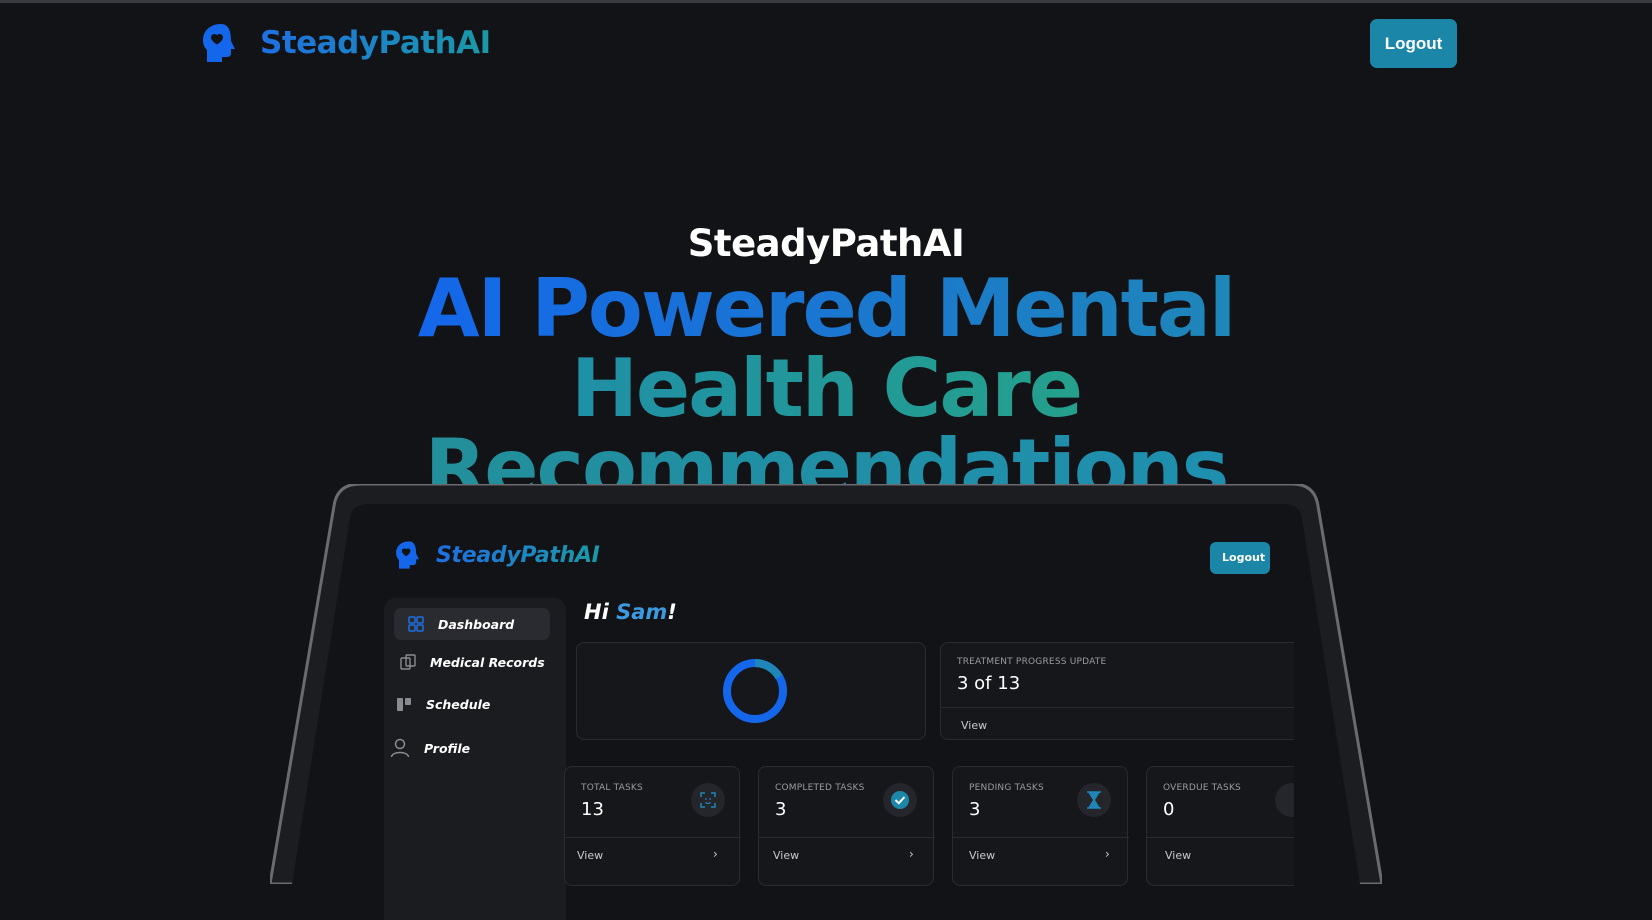  What do you see at coordinates (846, 826) in the screenshot?
I see `stat-card-completed-tasks: COMPLETED TASKS 3 View ›` at bounding box center [846, 826].